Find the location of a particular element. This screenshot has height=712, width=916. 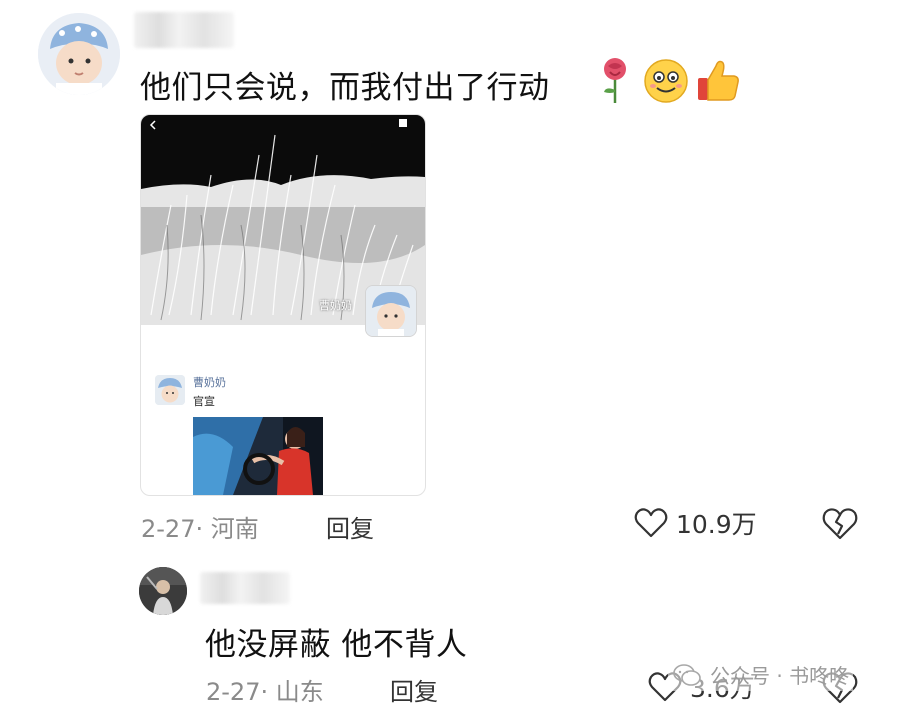

reply-button: 回复 is located at coordinates (350, 526).